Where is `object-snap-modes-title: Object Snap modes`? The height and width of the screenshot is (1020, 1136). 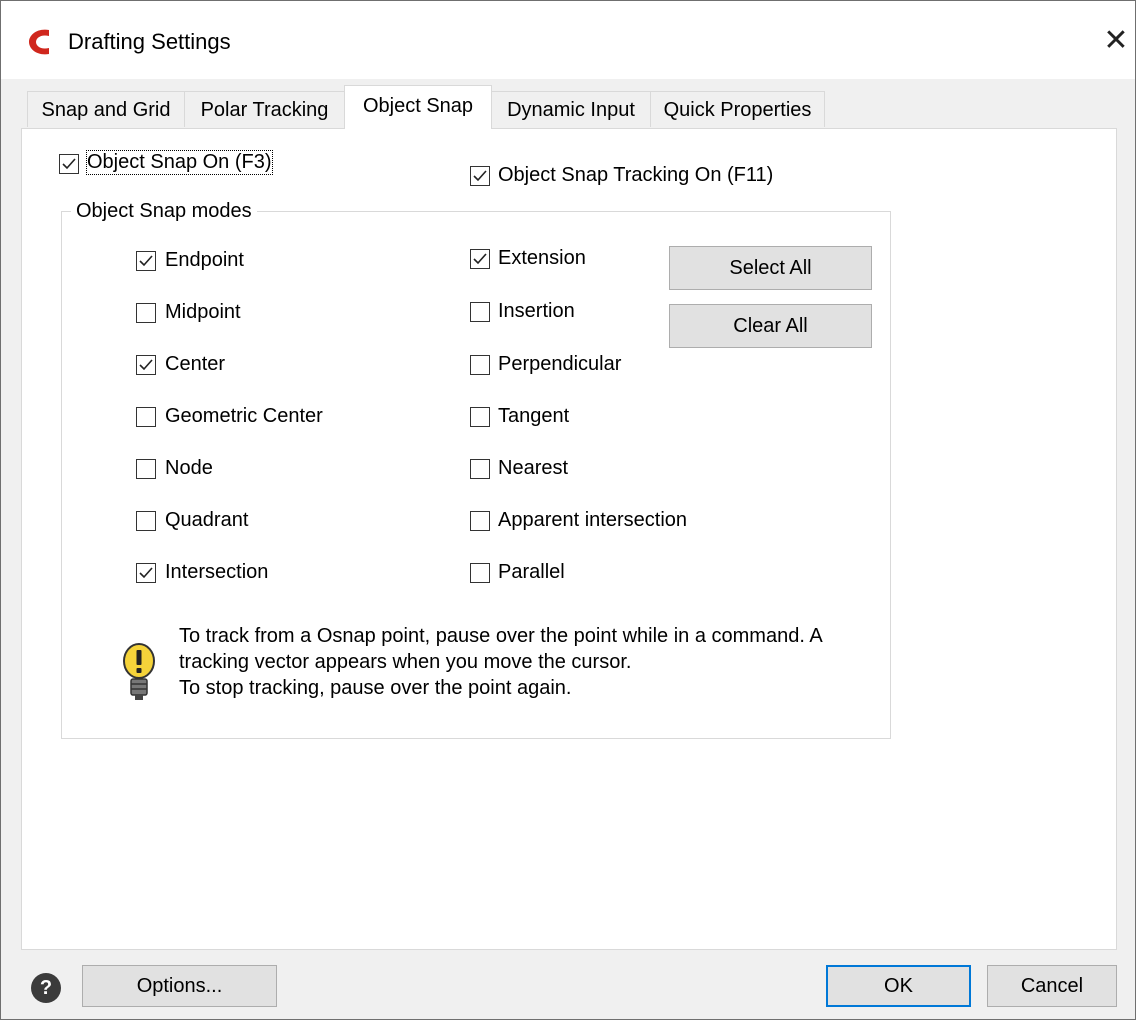 object-snap-modes-title: Object Snap modes is located at coordinates (164, 211).